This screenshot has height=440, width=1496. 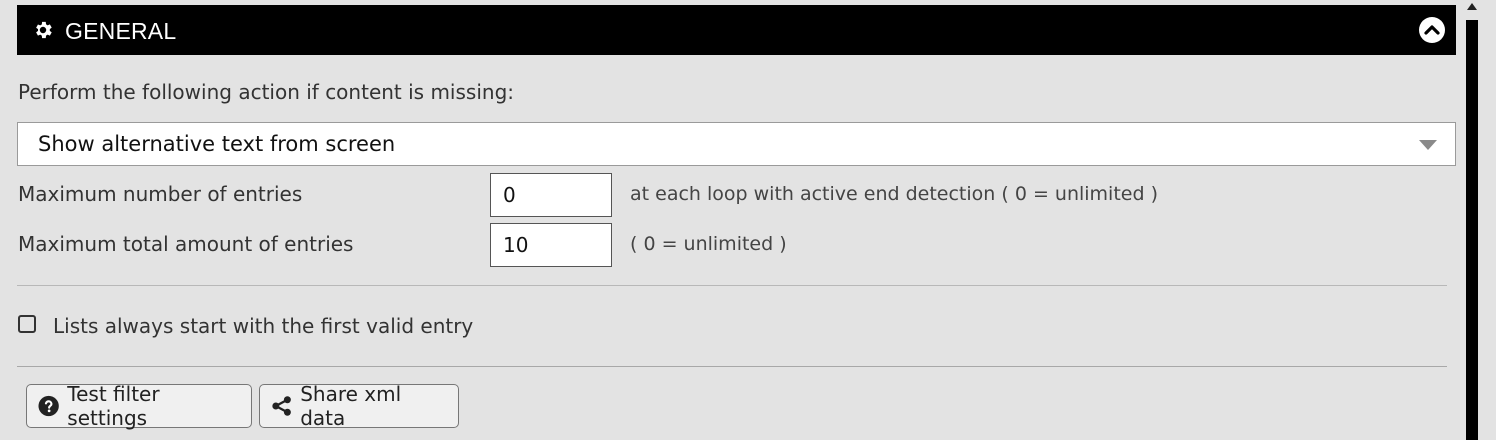 What do you see at coordinates (27, 324) in the screenshot?
I see `lists-start-checkbox` at bounding box center [27, 324].